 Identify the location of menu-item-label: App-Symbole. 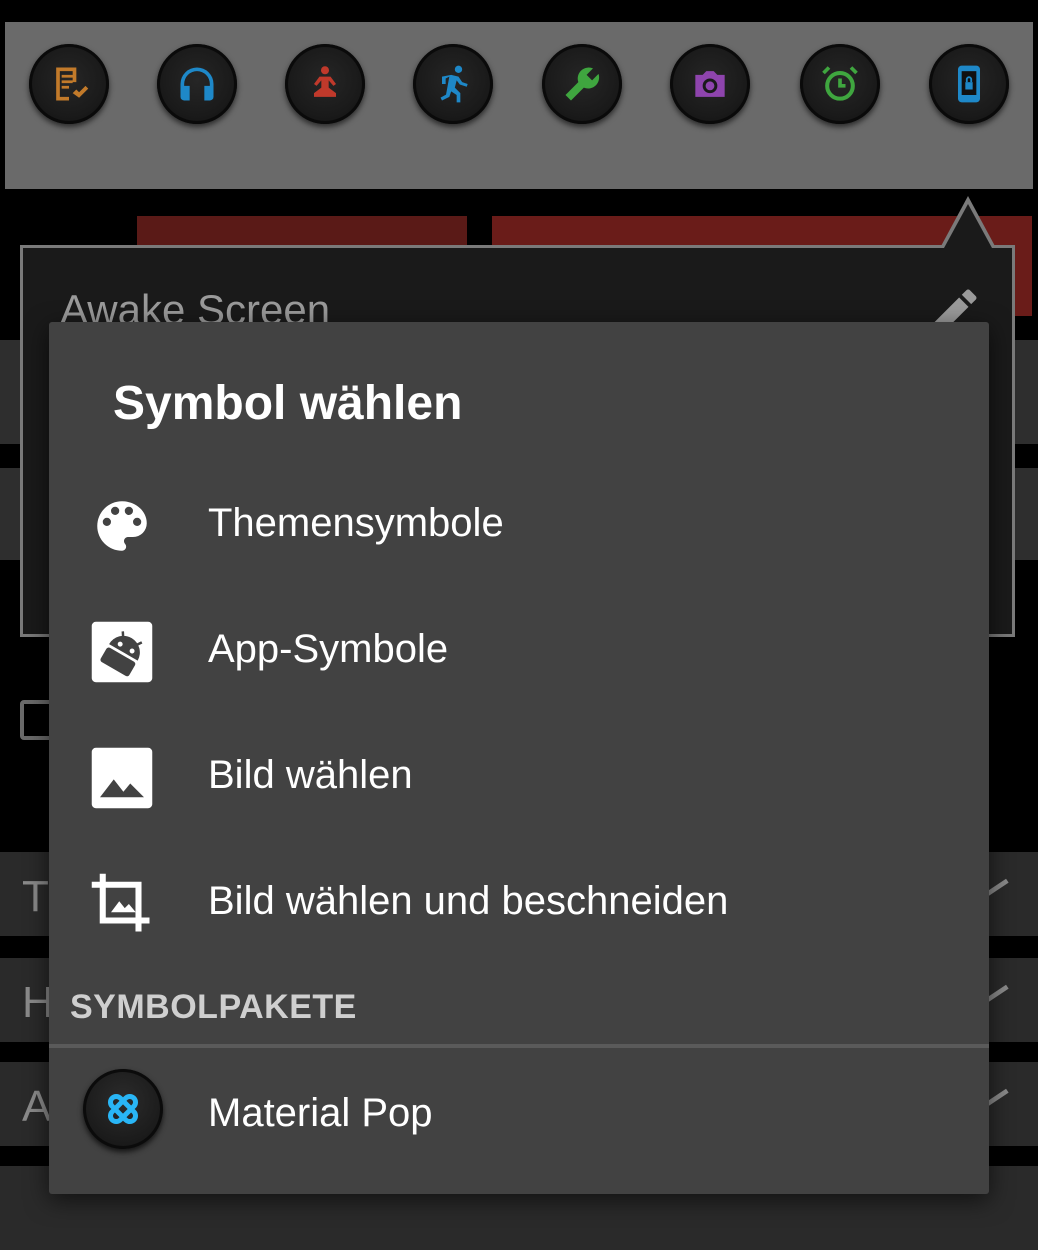
(328, 649).